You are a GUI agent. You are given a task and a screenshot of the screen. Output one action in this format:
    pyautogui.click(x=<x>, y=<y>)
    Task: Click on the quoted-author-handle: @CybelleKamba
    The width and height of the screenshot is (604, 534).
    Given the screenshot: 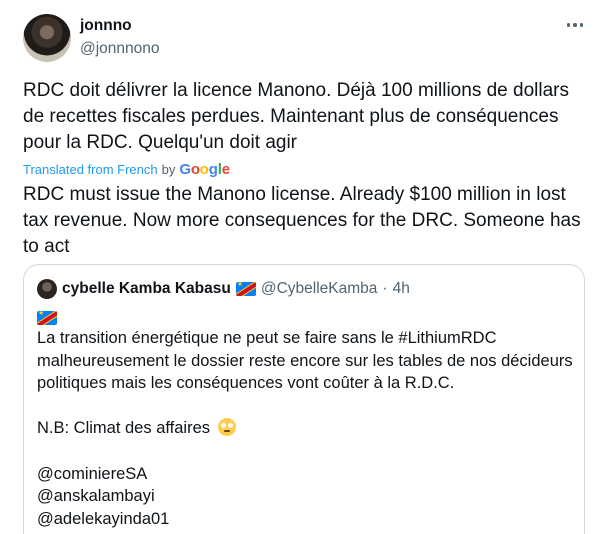 What is the action you would take?
    pyautogui.click(x=319, y=289)
    